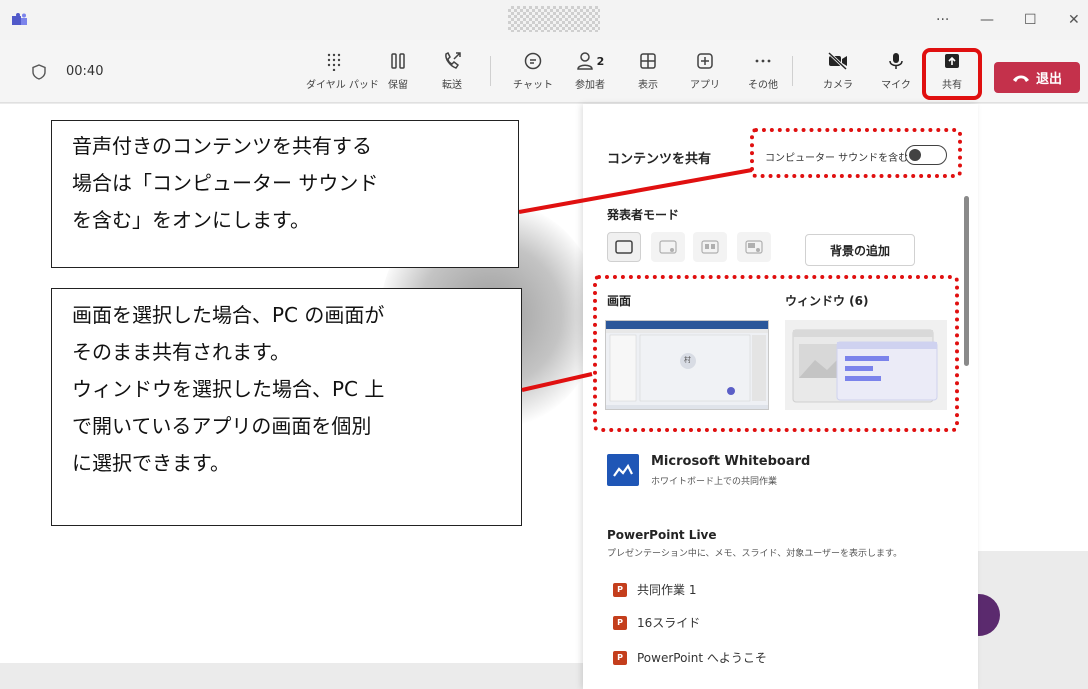  I want to click on apps-label: アプリ, so click(705, 85).